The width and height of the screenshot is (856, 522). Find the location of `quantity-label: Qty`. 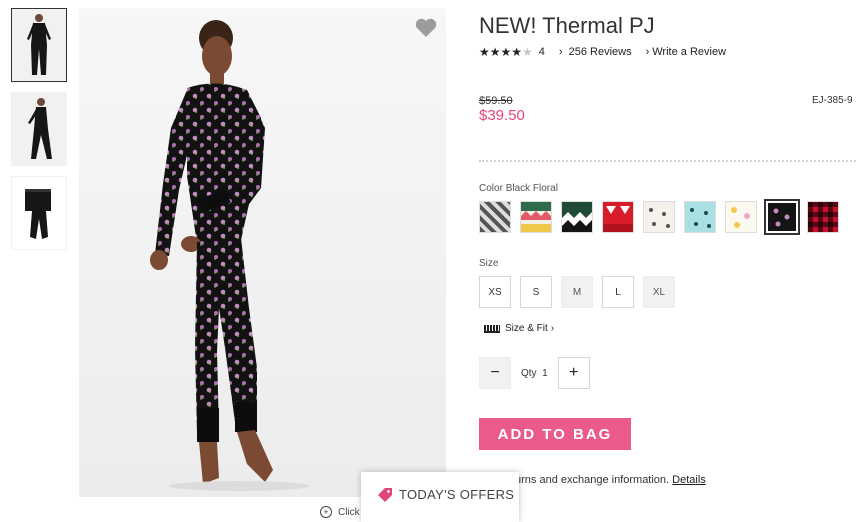

quantity-label: Qty is located at coordinates (529, 373).